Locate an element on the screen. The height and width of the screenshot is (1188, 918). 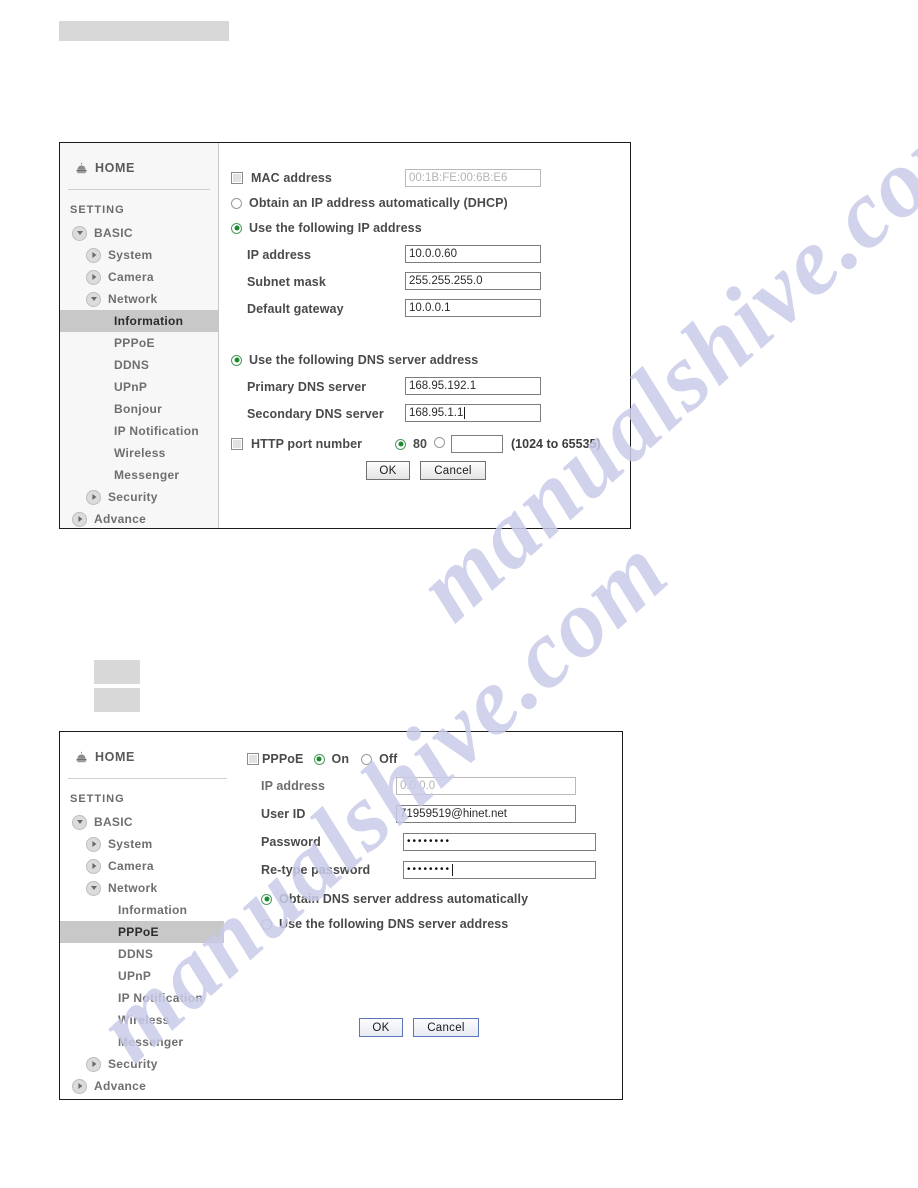
http-port-default-option: 80 is located at coordinates (411, 444).